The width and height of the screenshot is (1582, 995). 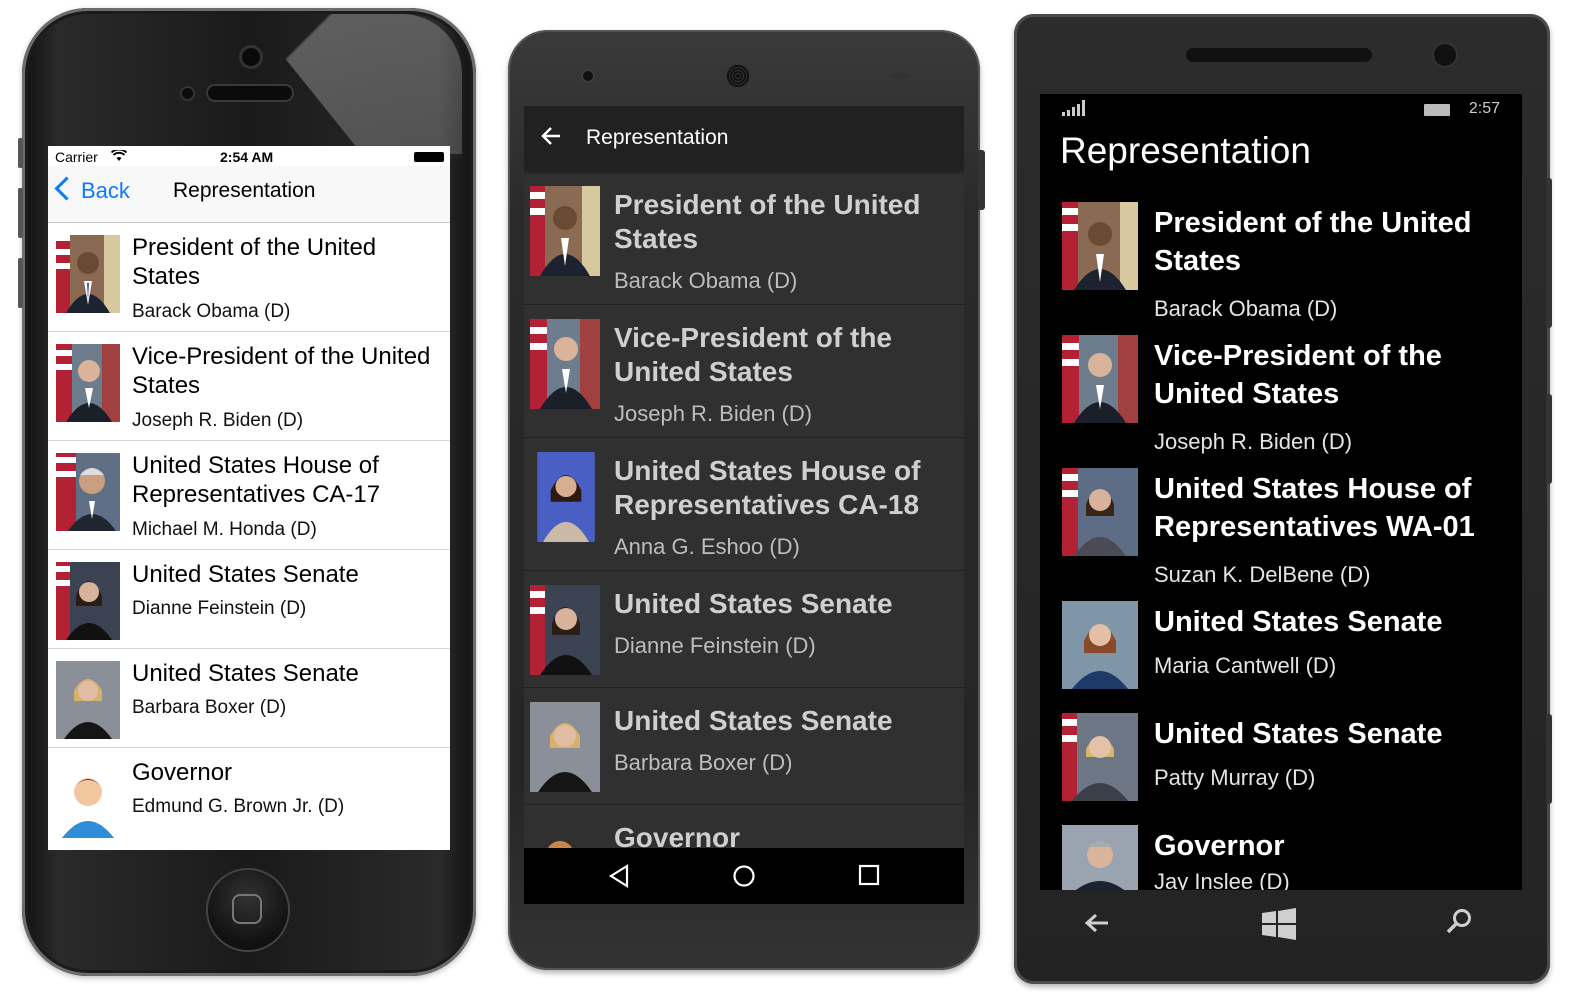 I want to click on representative-name: Anna G. Eshoo (D), so click(x=707, y=546).